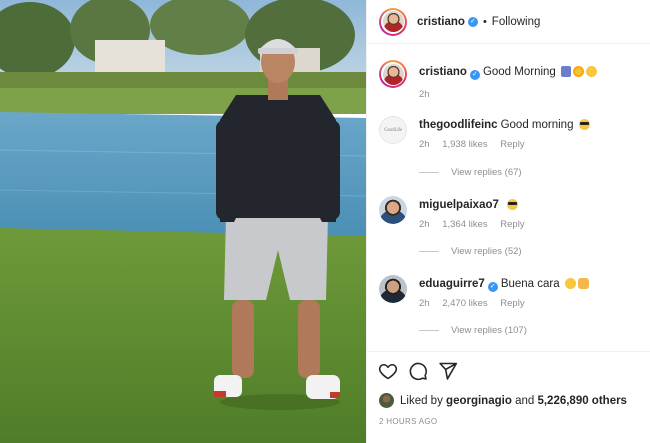 The image size is (650, 443). Describe the element at coordinates (570, 283) in the screenshot. I see `grinning-face-emoji-icon` at that location.